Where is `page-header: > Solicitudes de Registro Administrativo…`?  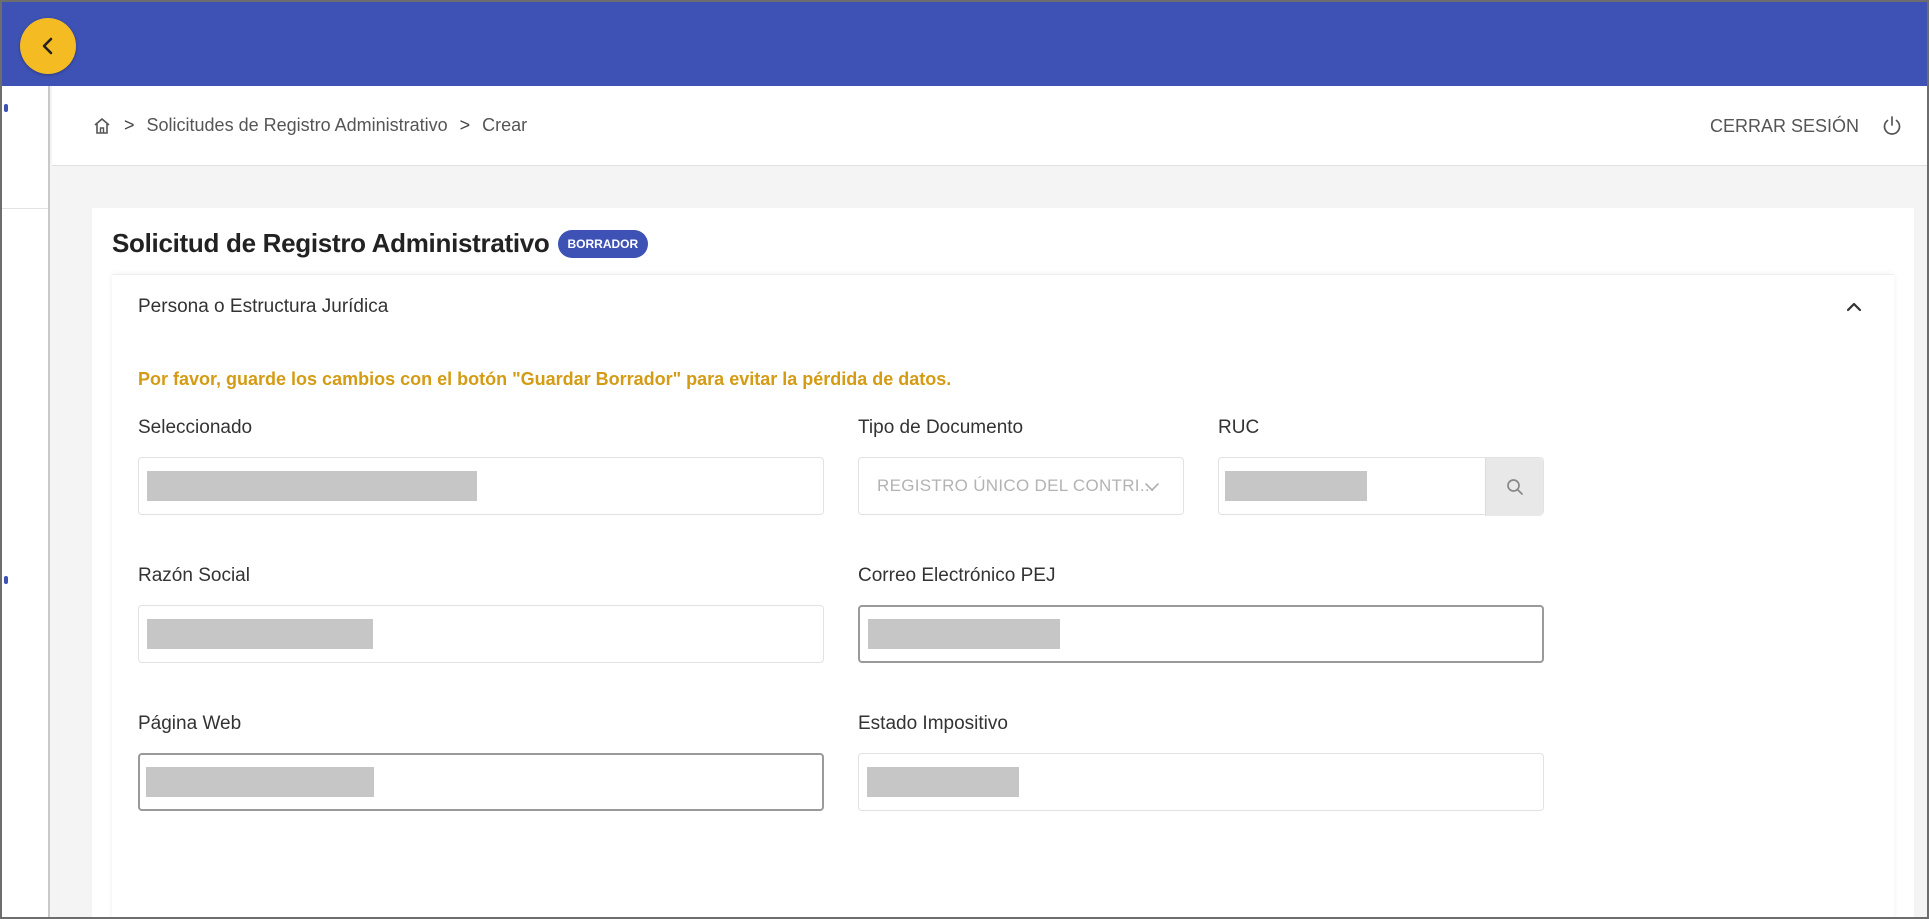 page-header: > Solicitudes de Registro Administrativo… is located at coordinates (989, 126).